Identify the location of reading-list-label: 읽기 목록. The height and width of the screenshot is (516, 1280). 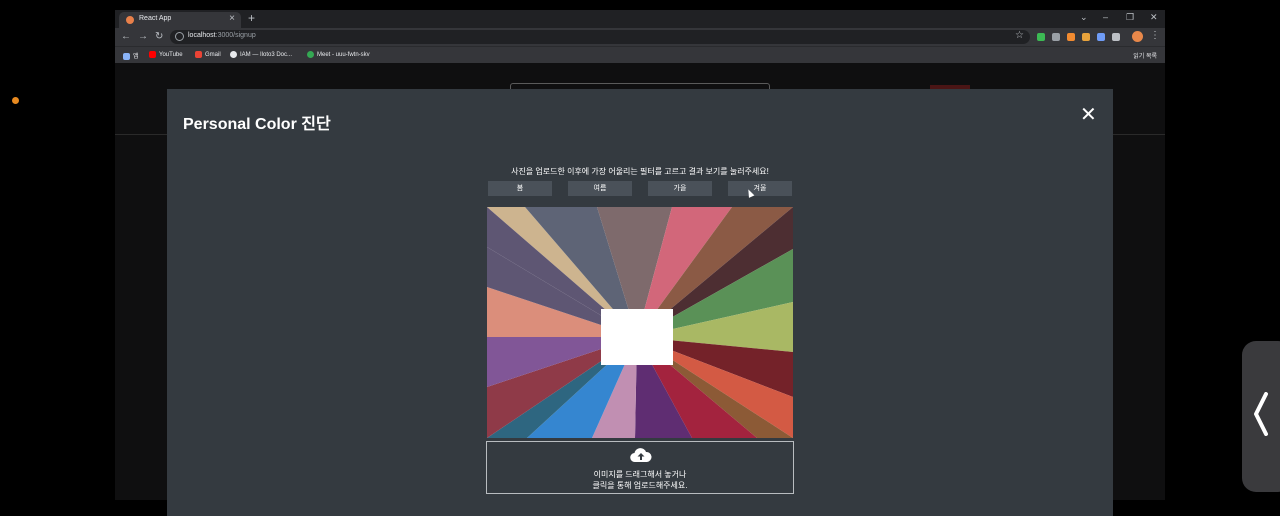
(1145, 57).